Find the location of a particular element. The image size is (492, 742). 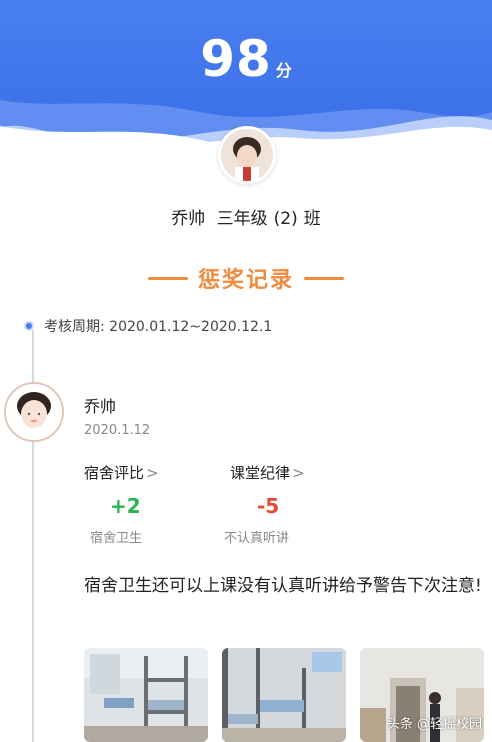

period-text: 考核周期: 2020.01.12~2020.12.1 is located at coordinates (158, 327).